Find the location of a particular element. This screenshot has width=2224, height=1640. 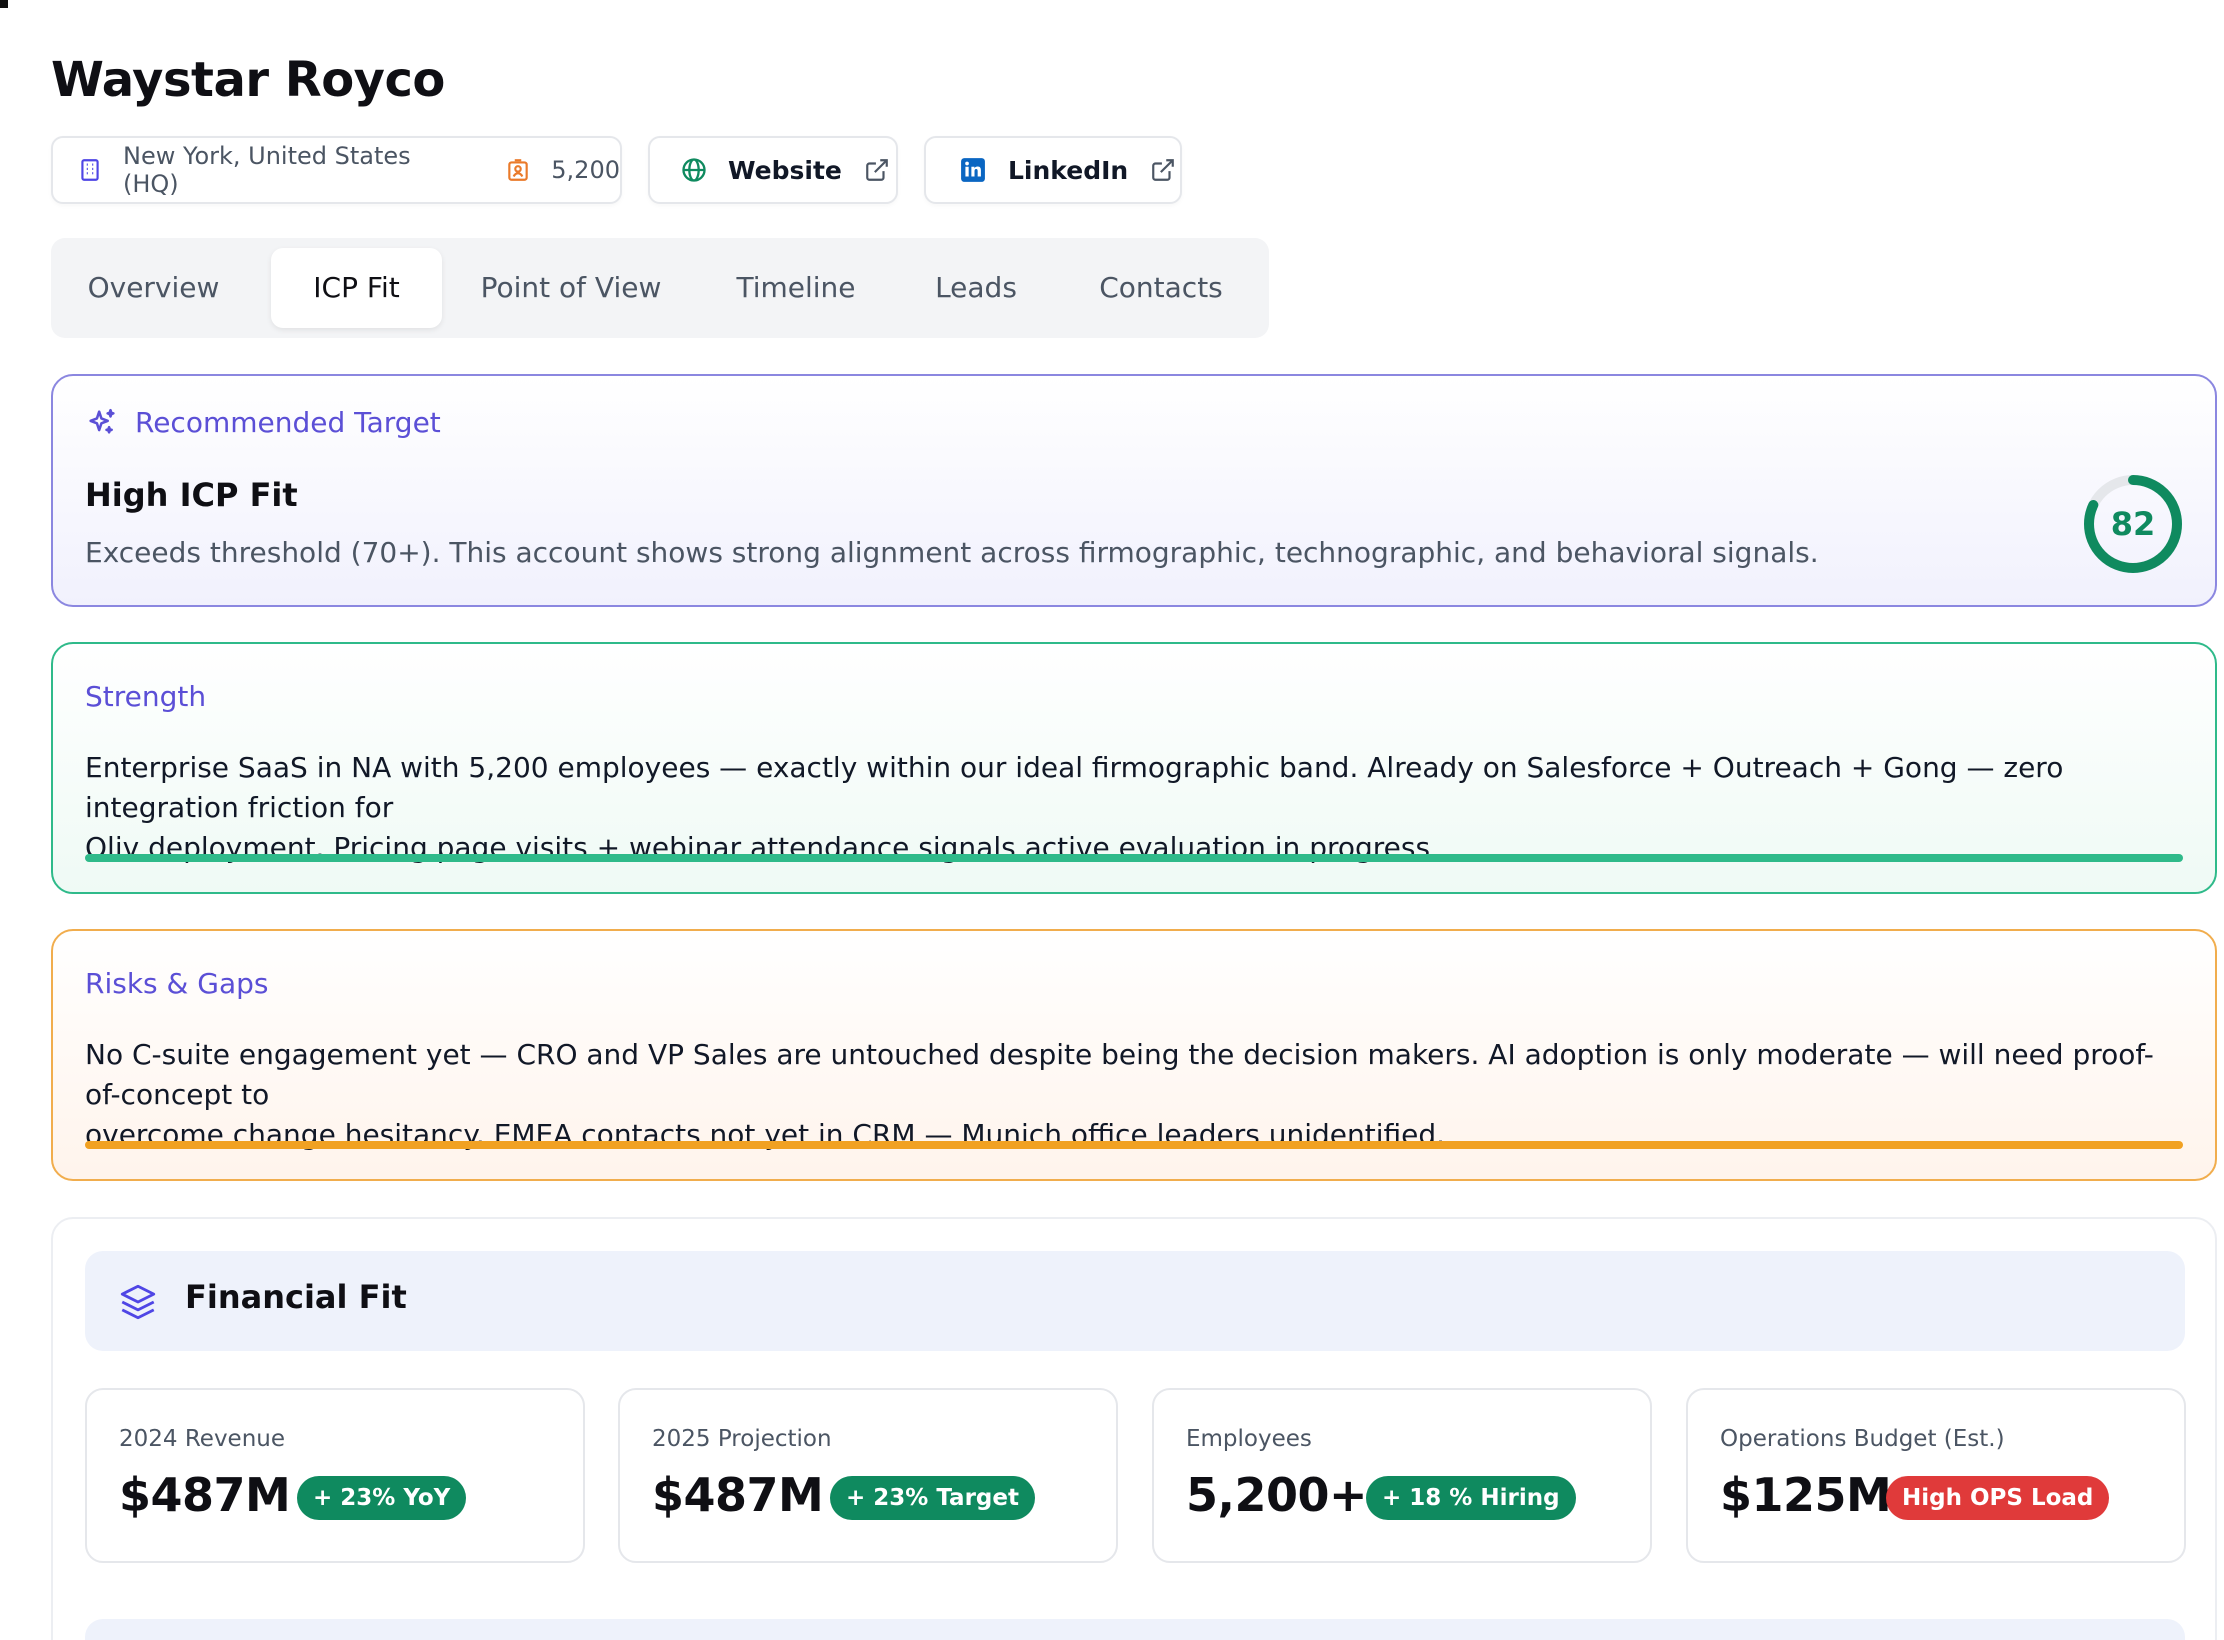

metric-label: 2024 Revenue is located at coordinates (202, 1439).